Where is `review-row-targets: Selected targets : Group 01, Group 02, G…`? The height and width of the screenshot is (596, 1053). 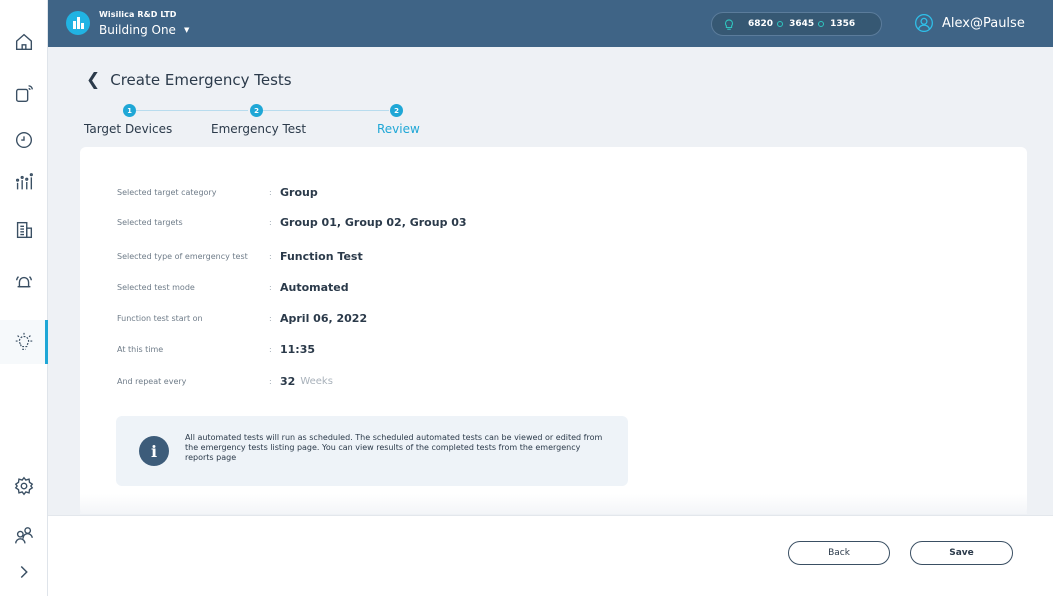 review-row-targets: Selected targets : Group 01, Group 02, G… is located at coordinates (292, 222).